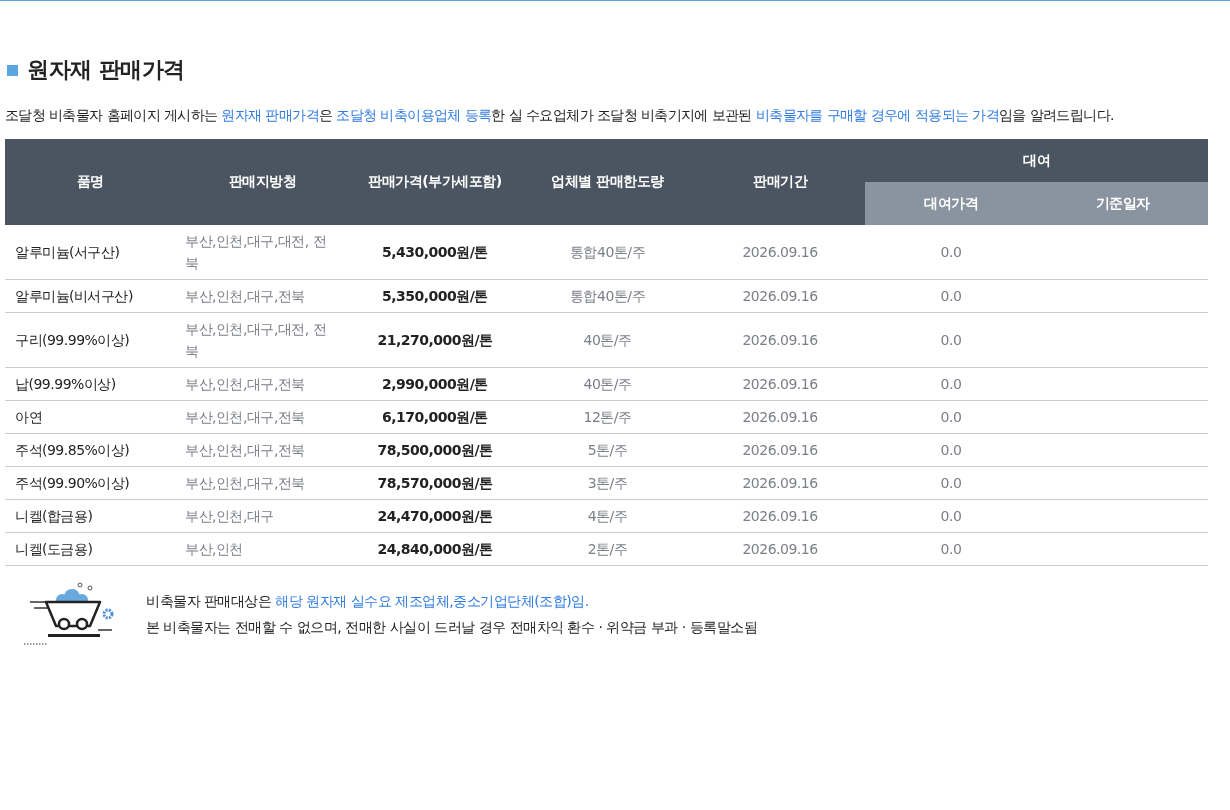 This screenshot has height=810, width=1230. I want to click on intro-text: 조달청 비축물자 홈페이지 게시하는 원자재 판매가격은 조달청 비축이용업체 등록한 실 수요업체가 조달청 비축기지에 보관된 비축물자를 구매할 경우에 적용되는 가격임을 알려드립니다., so click(560, 116).